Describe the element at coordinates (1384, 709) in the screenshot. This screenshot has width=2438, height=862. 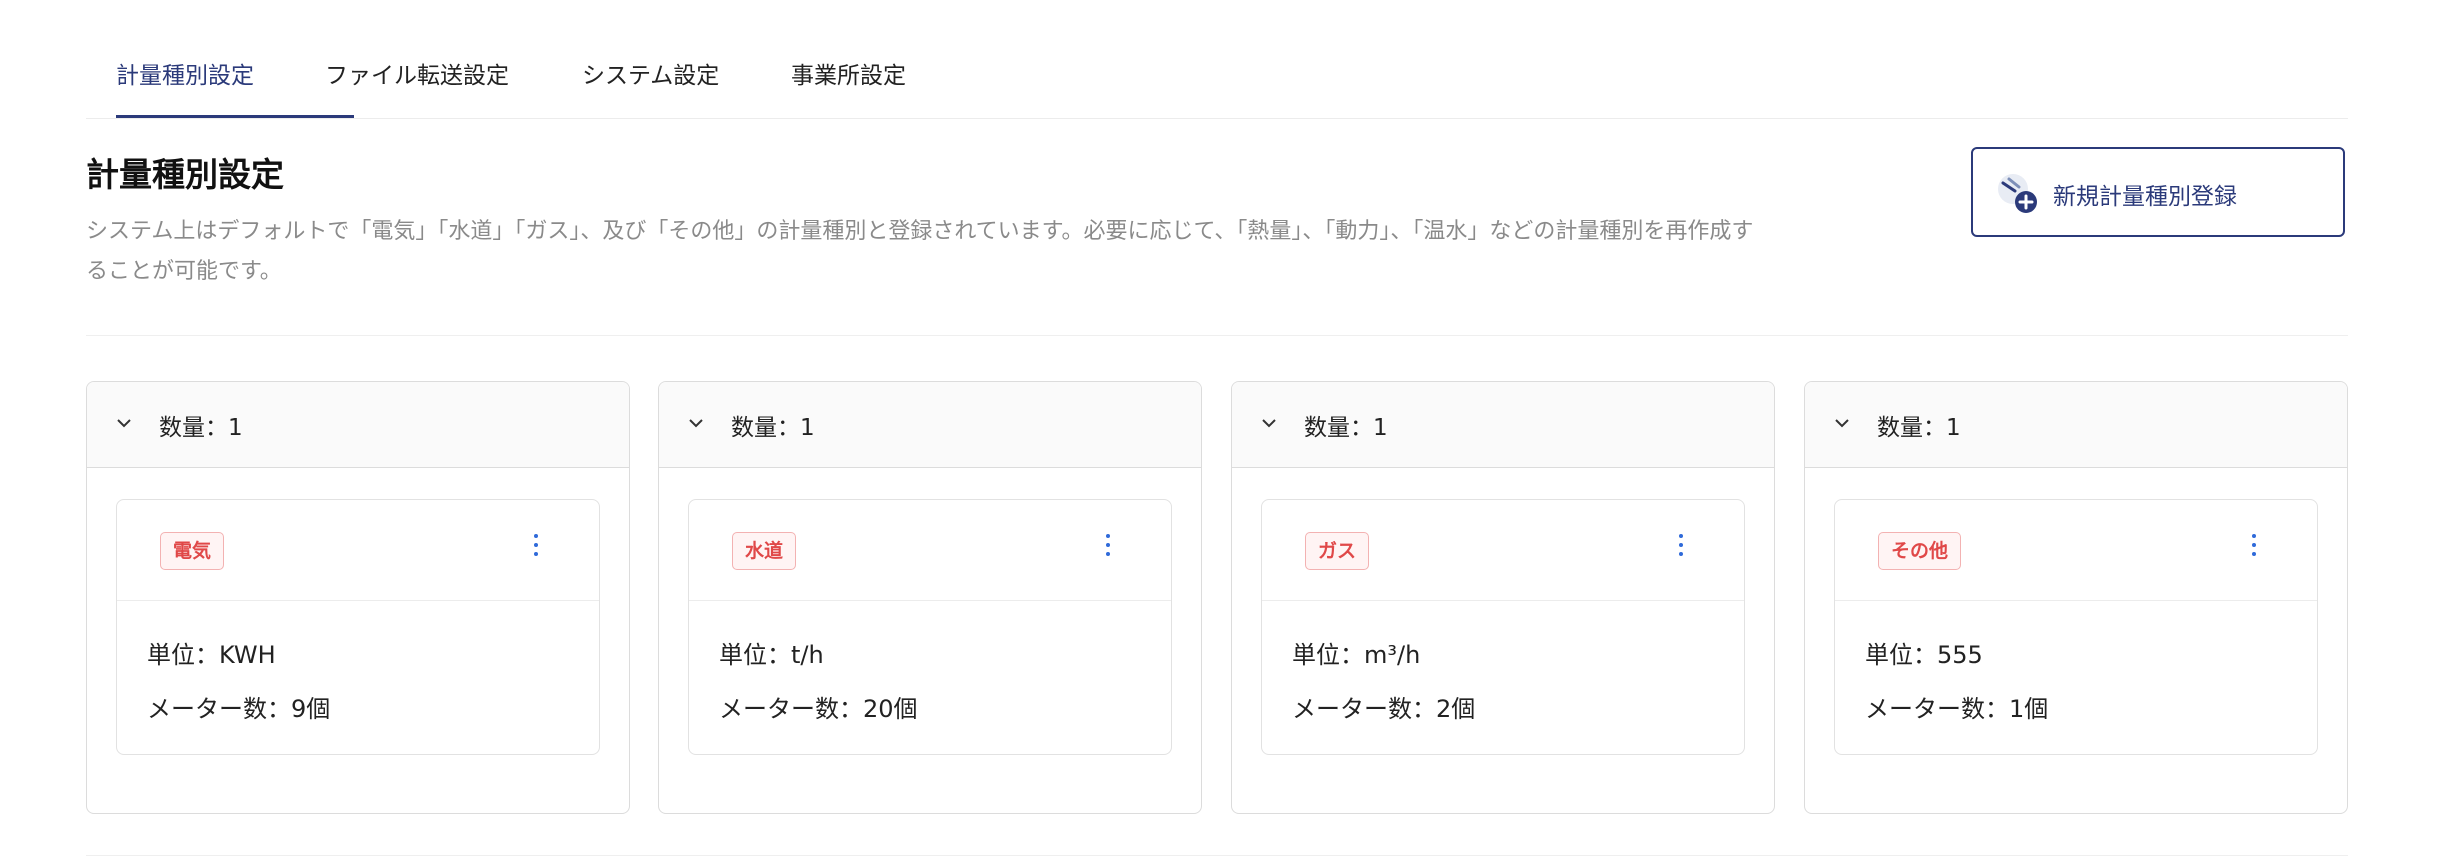
I see `meter-count-text: メーター数：2個` at that location.